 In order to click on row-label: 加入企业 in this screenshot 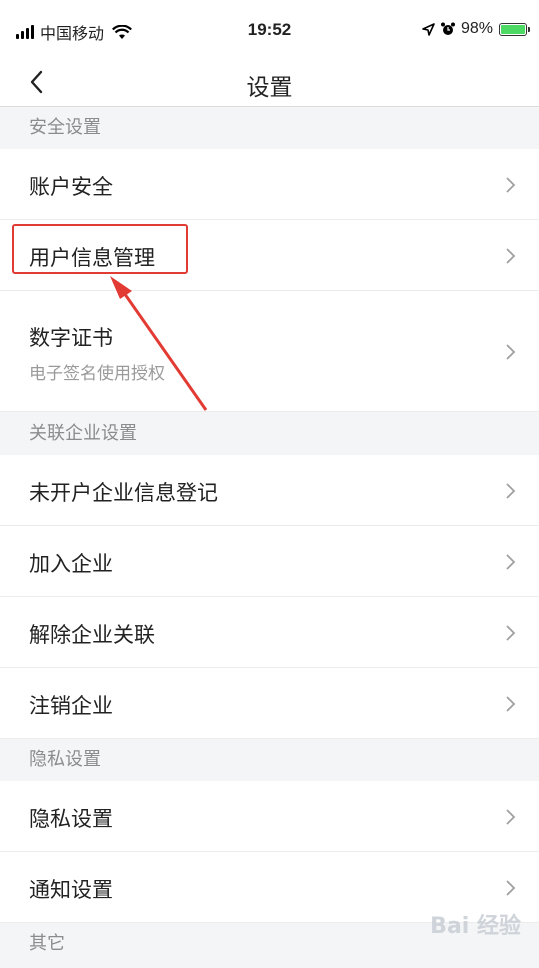, I will do `click(71, 564)`.